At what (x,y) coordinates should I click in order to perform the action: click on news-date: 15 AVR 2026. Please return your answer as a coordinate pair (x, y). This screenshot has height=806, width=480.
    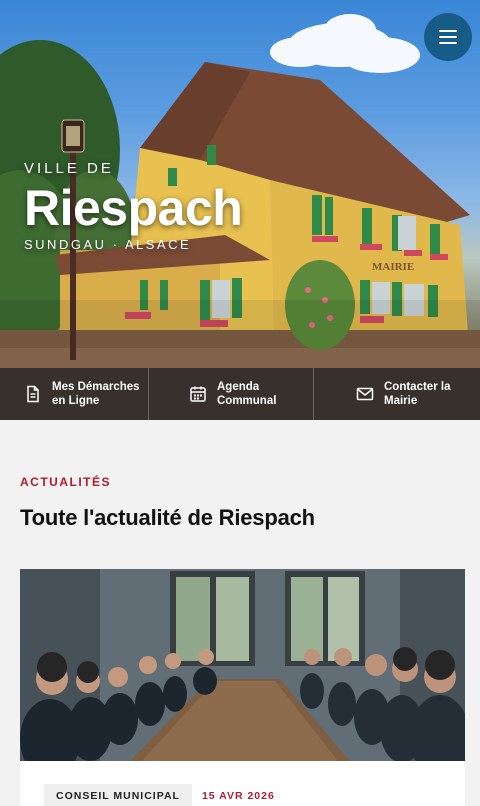
    Looking at the image, I should click on (238, 796).